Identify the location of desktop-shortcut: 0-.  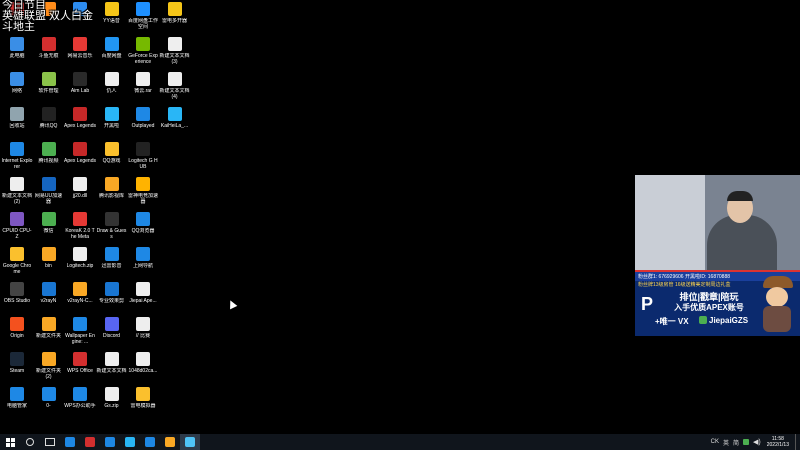
(49, 398).